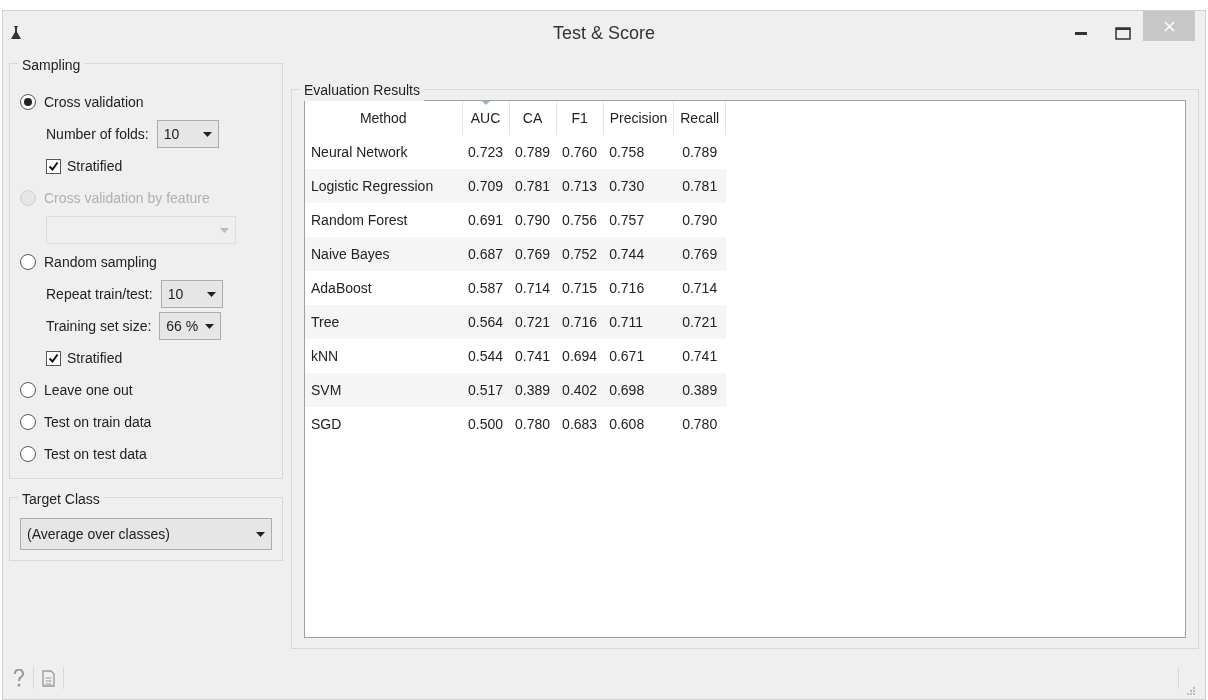  Describe the element at coordinates (638, 152) in the screenshot. I see `table-cell: 0.758` at that location.